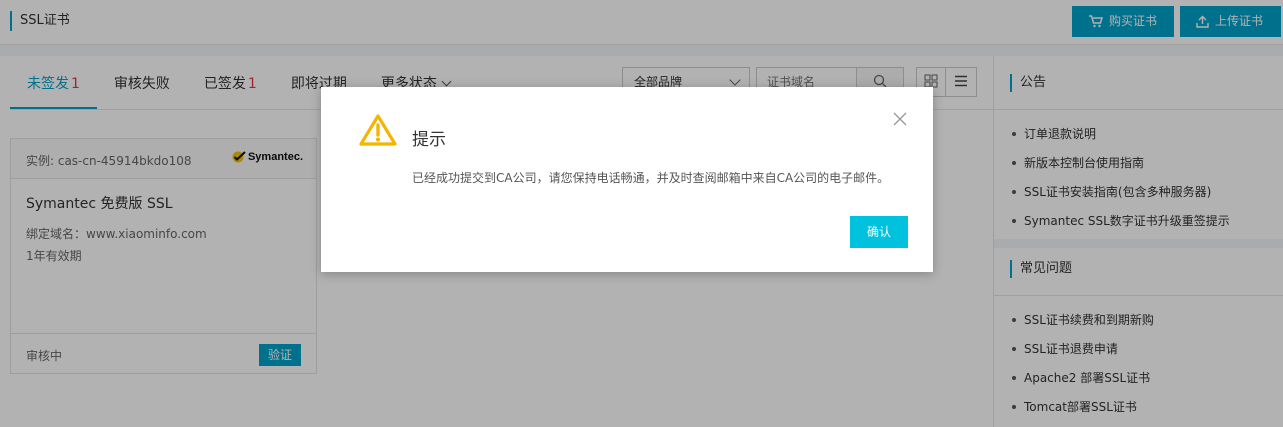 Image resolution: width=1283 pixels, height=427 pixels. Describe the element at coordinates (900, 119) in the screenshot. I see `close-icon` at that location.